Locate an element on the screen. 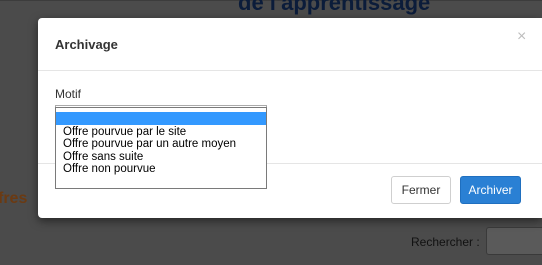 This screenshot has width=542, height=265. dropdown-option-pourvue-autre: Offre pourvue par un autre moyen is located at coordinates (161, 144).